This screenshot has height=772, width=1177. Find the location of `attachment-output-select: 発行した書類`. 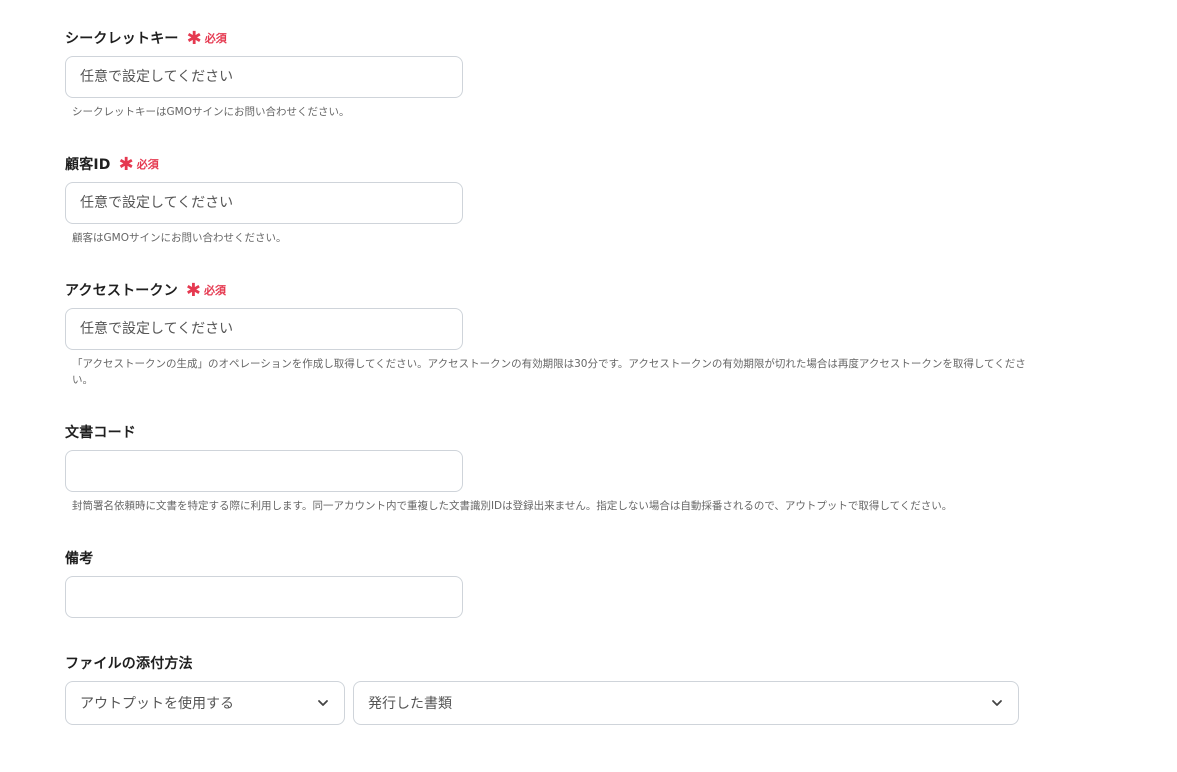

attachment-output-select: 発行した書類 is located at coordinates (686, 703).